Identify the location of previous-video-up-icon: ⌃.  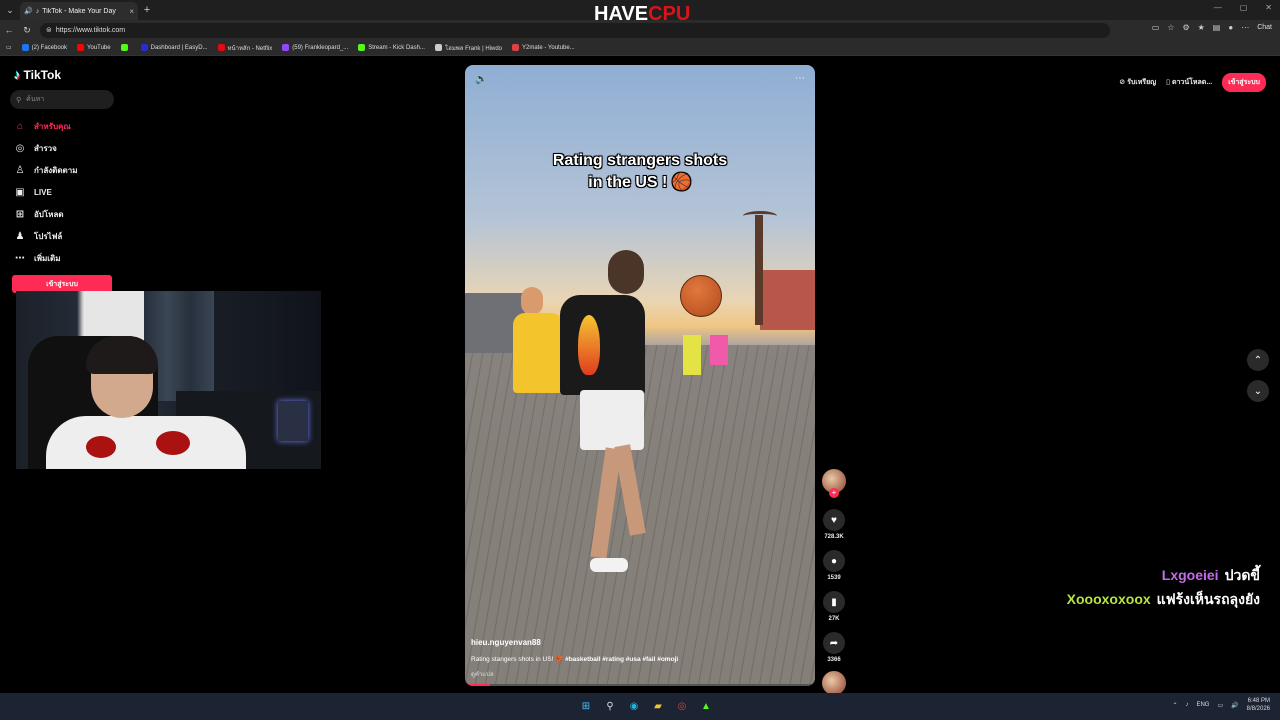
(1258, 360).